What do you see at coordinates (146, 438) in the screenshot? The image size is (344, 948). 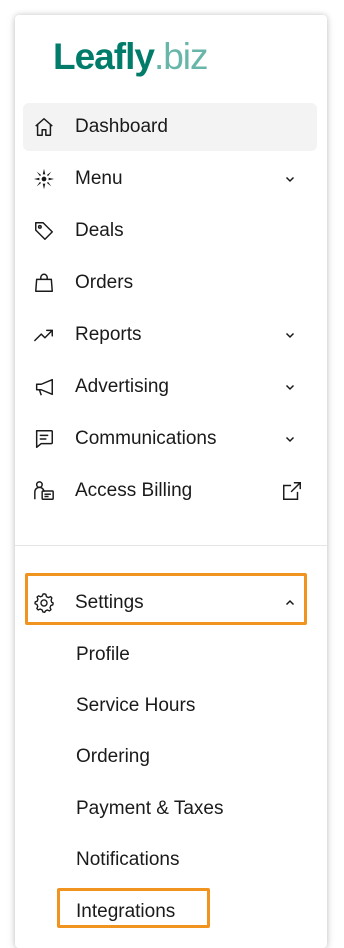 I see `nav-label-communications: Communications` at bounding box center [146, 438].